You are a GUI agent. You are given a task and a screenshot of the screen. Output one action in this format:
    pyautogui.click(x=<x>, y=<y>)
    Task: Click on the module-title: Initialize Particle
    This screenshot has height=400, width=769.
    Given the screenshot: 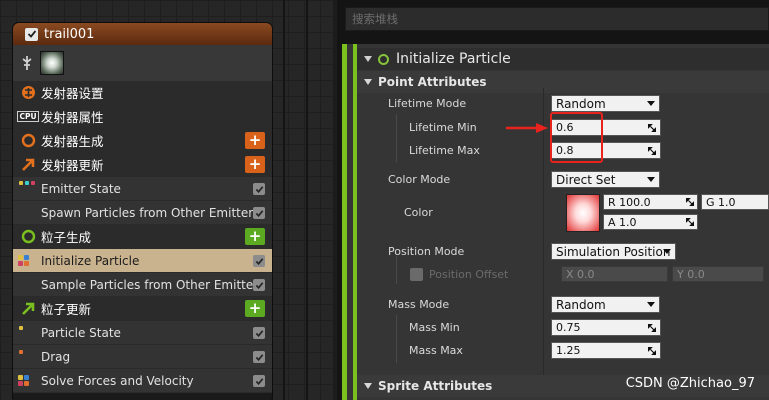 What is the action you would take?
    pyautogui.click(x=453, y=59)
    